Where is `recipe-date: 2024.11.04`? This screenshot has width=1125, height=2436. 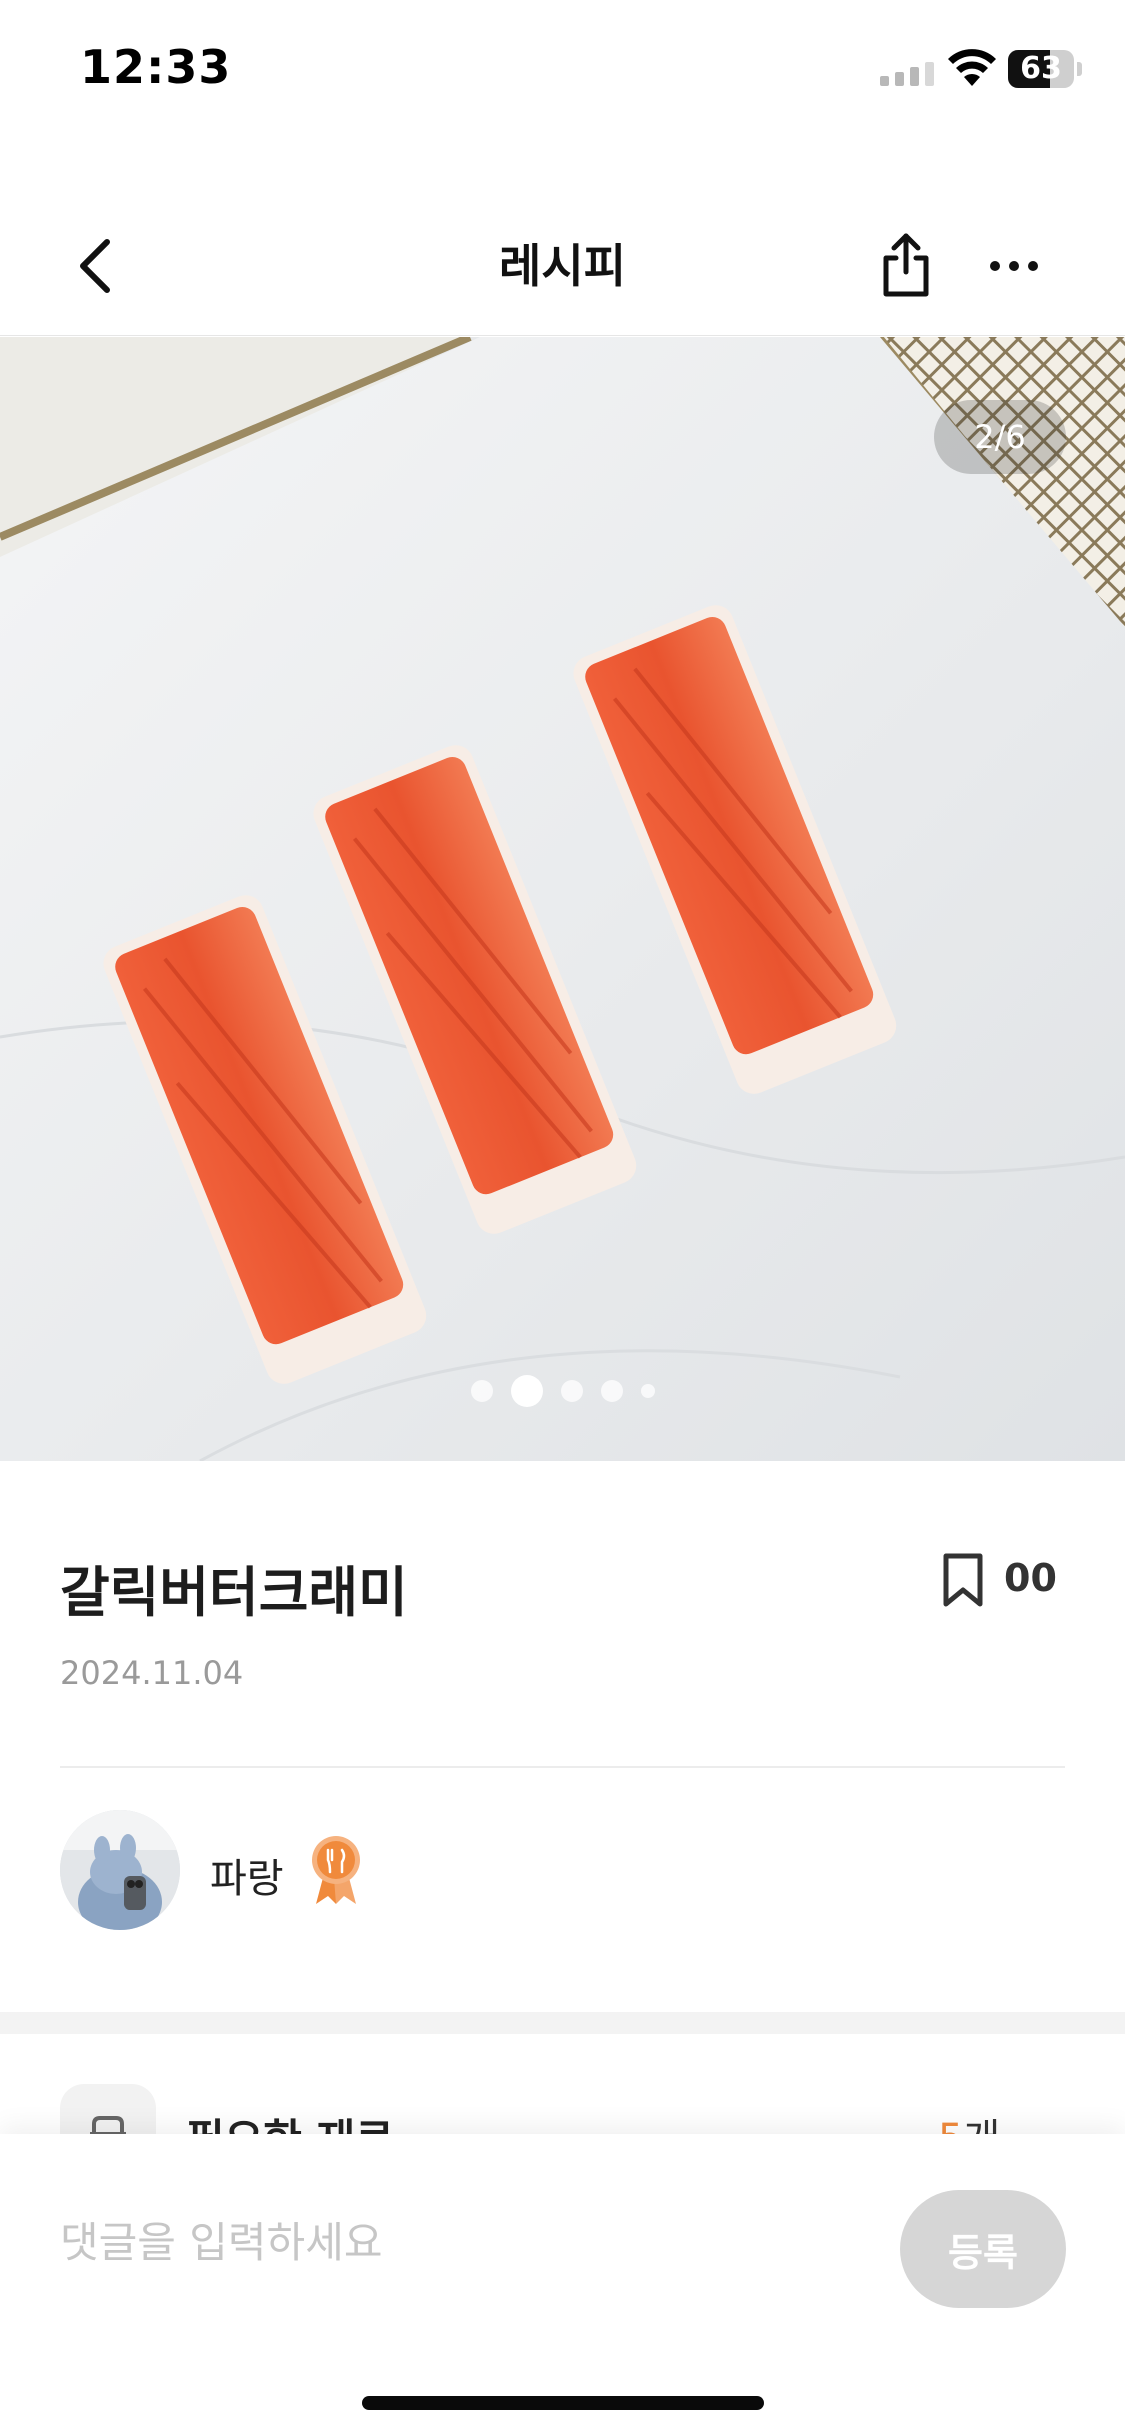
recipe-date: 2024.11.04 is located at coordinates (152, 1673).